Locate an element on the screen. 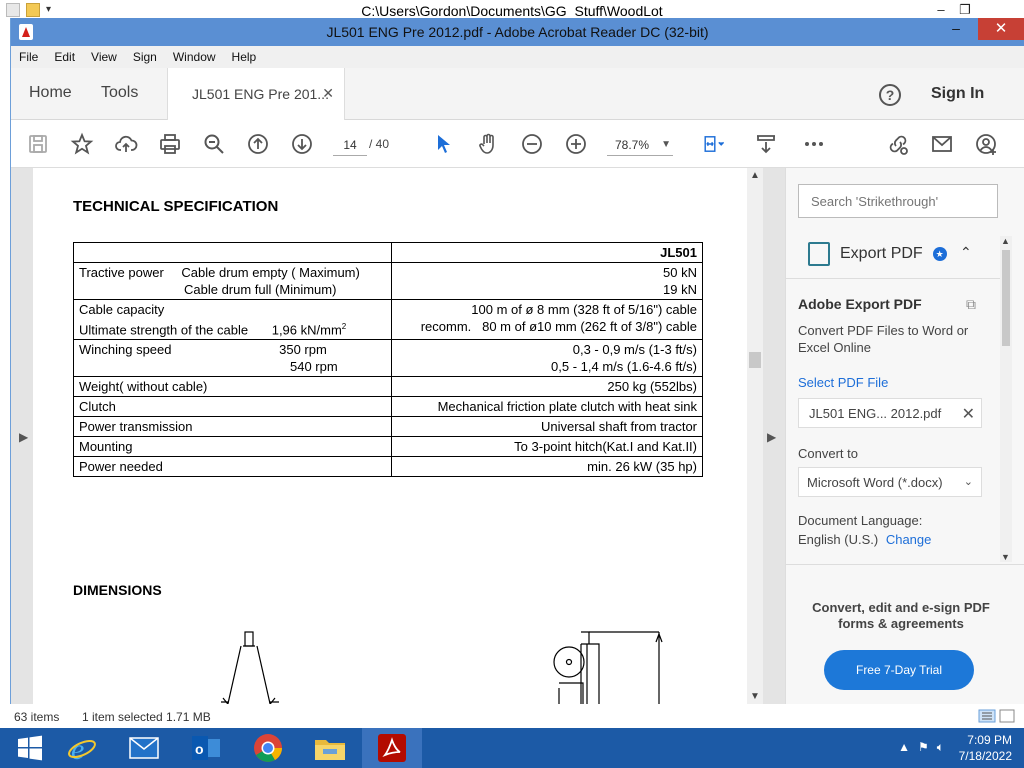 This screenshot has height=768, width=1024. collapse-chevron-up-icon: ⌃ is located at coordinates (966, 252).